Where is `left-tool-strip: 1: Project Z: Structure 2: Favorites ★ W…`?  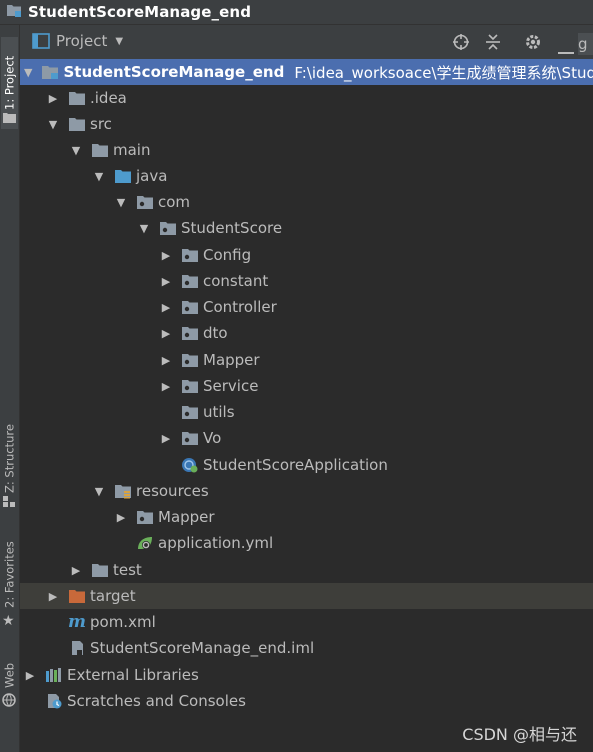 left-tool-strip: 1: Project Z: Structure 2: Favorites ★ W… is located at coordinates (10, 388).